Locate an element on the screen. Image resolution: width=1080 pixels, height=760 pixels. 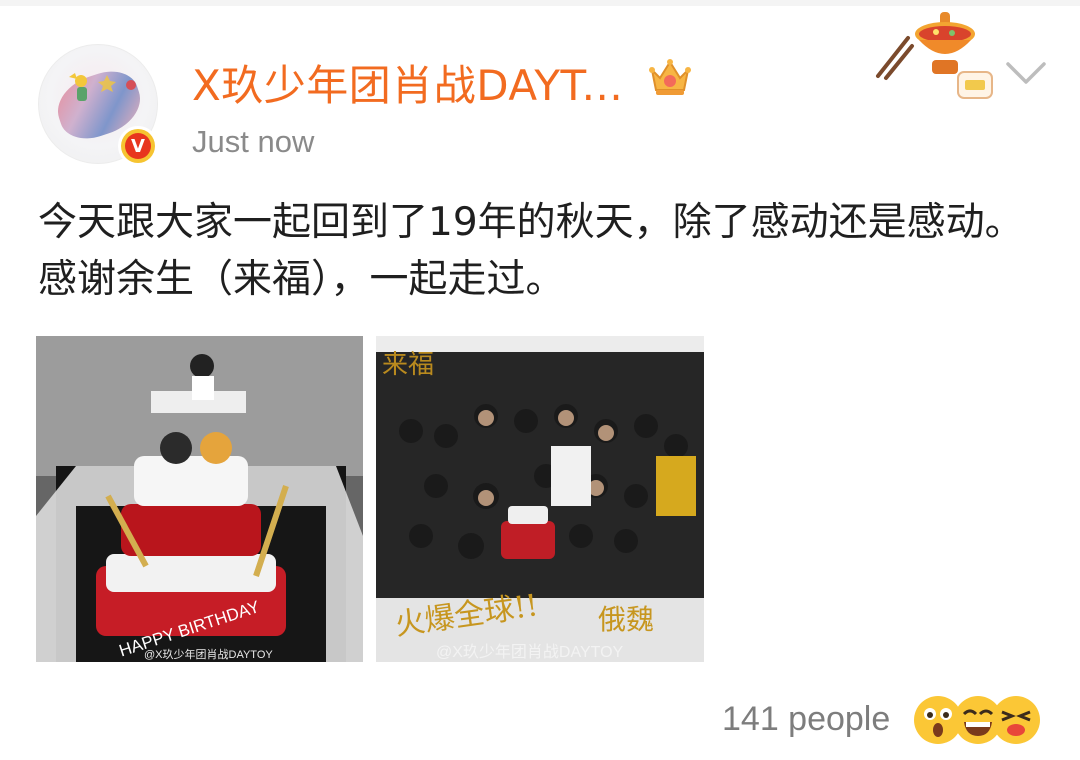
post-body-text: 今天跟大家一起回到了19年的秋天，除了感动还是感动。感谢余生（来福），一起走过。 is located at coordinates (531, 251).